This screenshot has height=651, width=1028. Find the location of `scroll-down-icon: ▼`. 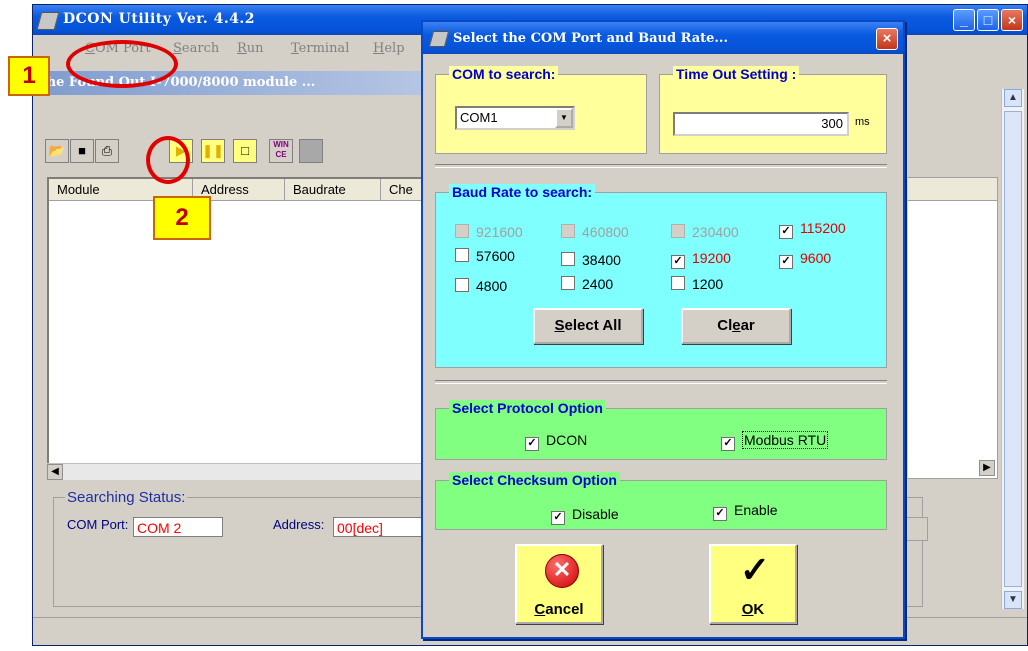

scroll-down-icon: ▼ is located at coordinates (1013, 600).